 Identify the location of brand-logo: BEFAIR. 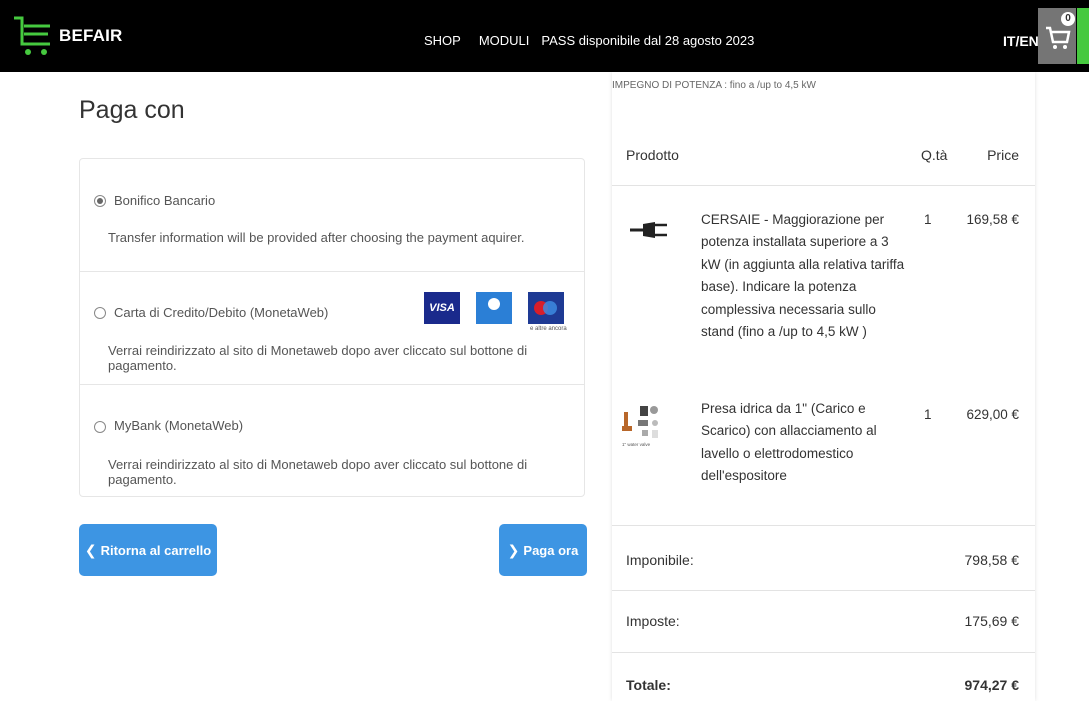
(92, 36).